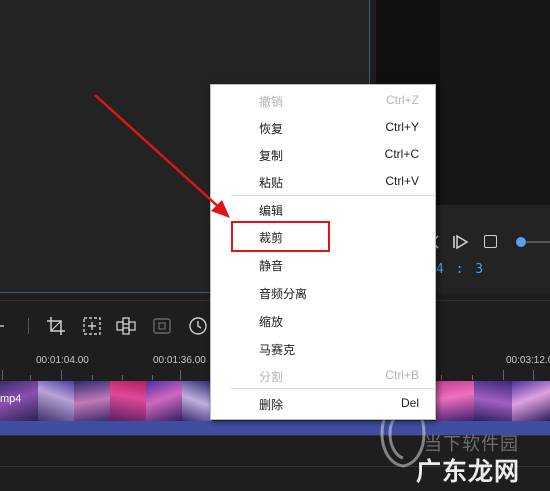  Describe the element at coordinates (280, 236) in the screenshot. I see `annotation-highlight-box` at that location.